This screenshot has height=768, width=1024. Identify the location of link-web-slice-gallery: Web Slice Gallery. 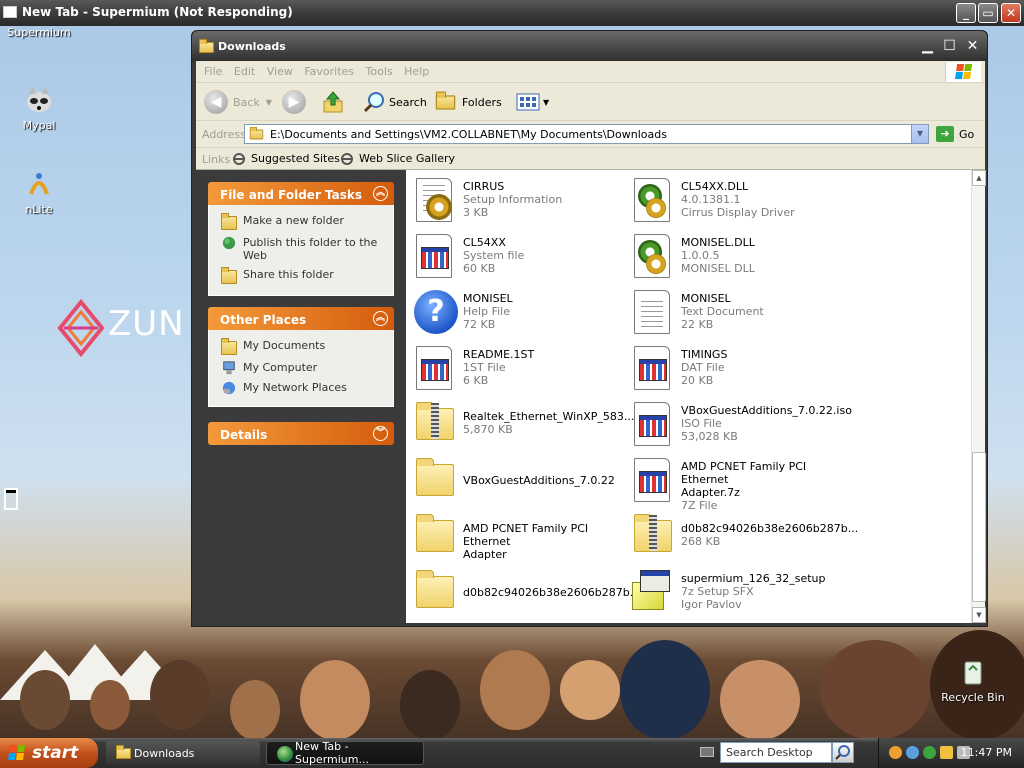
(397, 158).